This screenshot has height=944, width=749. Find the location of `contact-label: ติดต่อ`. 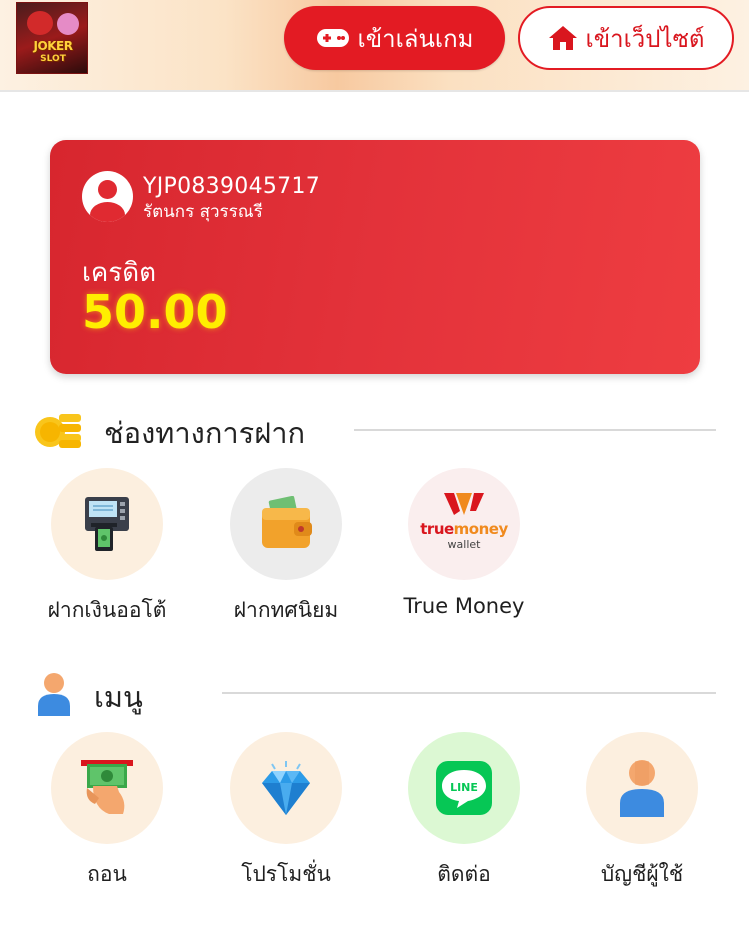

contact-label: ติดต่อ is located at coordinates (464, 874).